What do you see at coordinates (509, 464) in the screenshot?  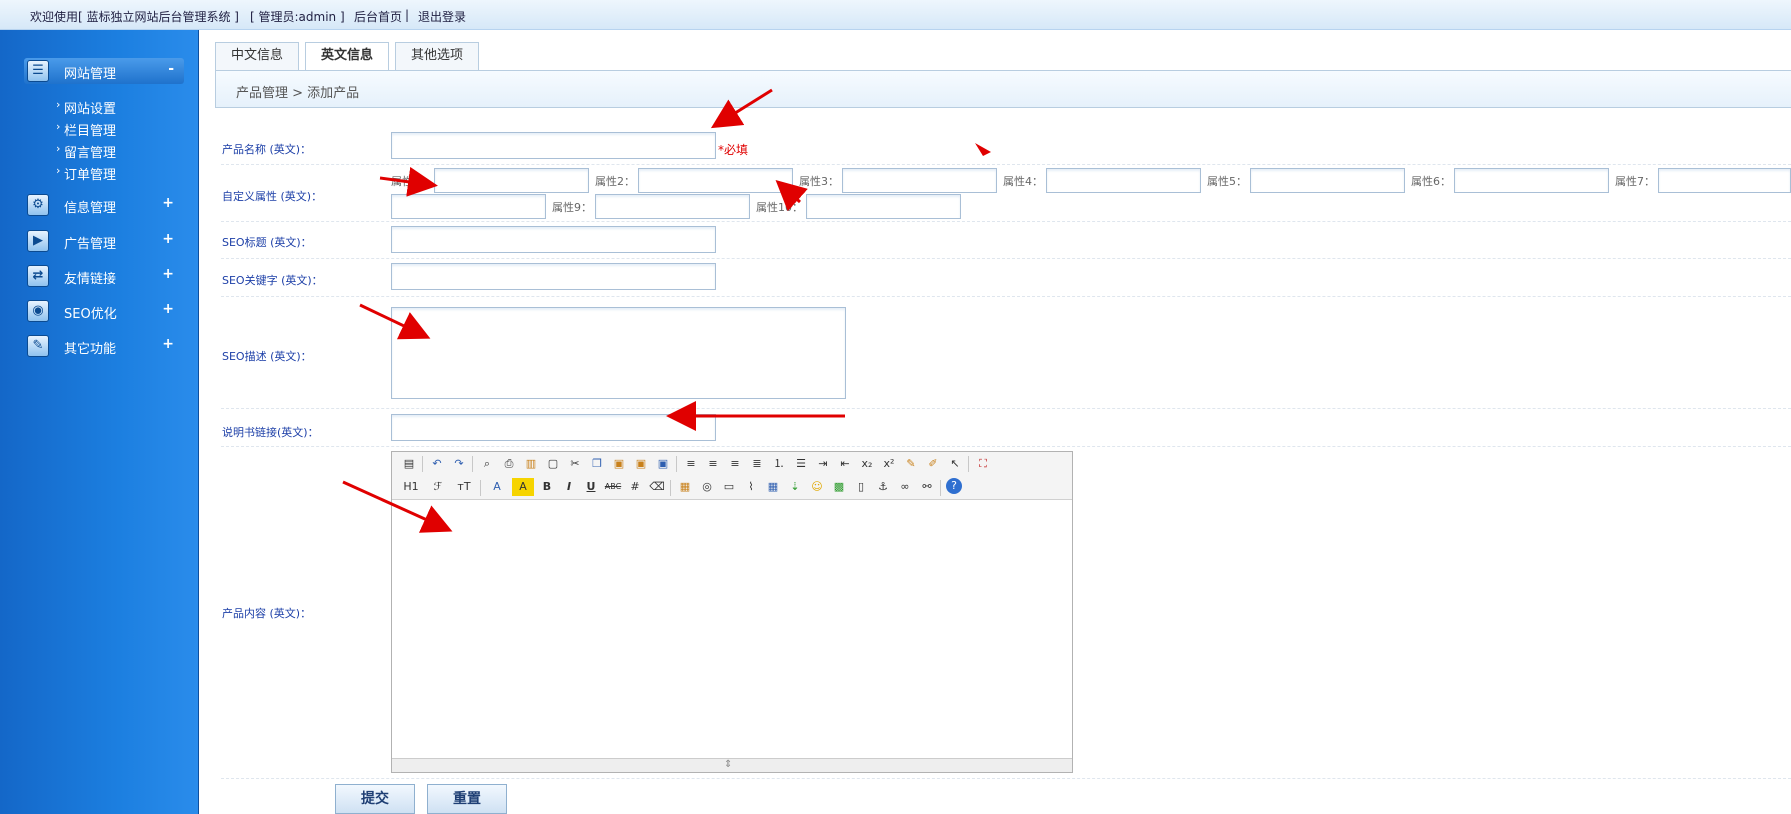 I see `print-icon: ⎙` at bounding box center [509, 464].